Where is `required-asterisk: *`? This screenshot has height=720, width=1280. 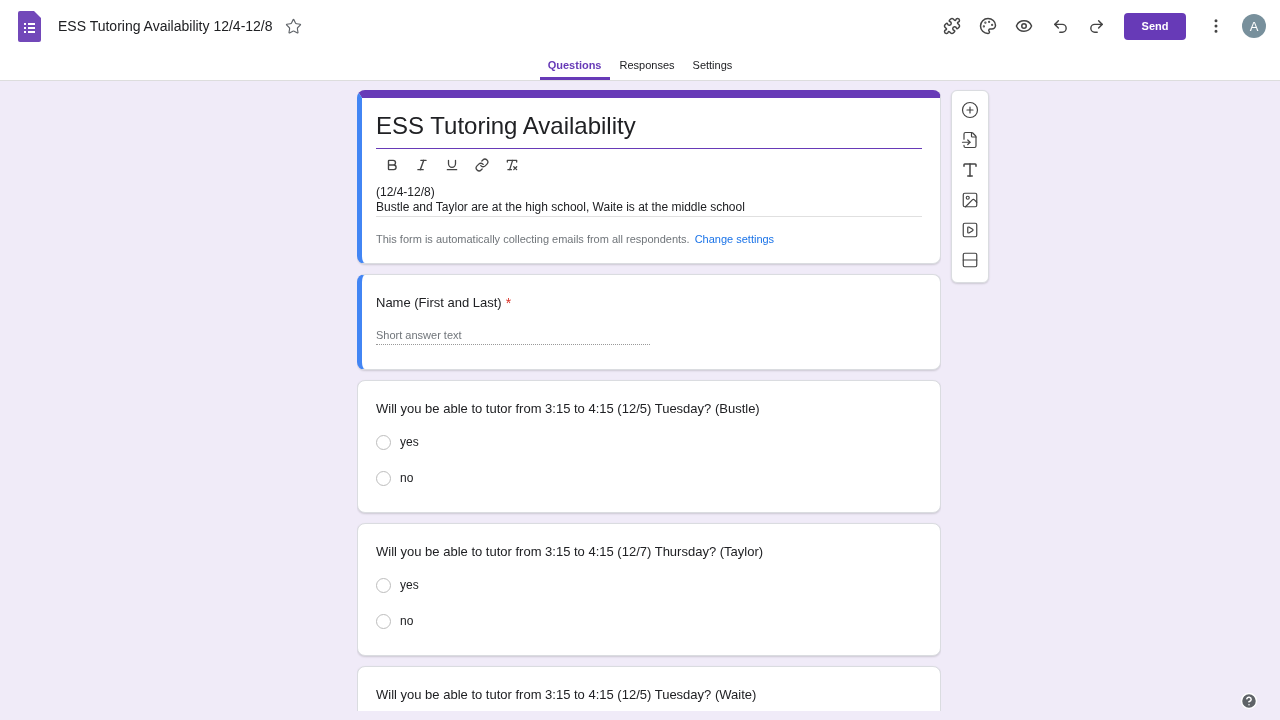
required-asterisk: * is located at coordinates (508, 303).